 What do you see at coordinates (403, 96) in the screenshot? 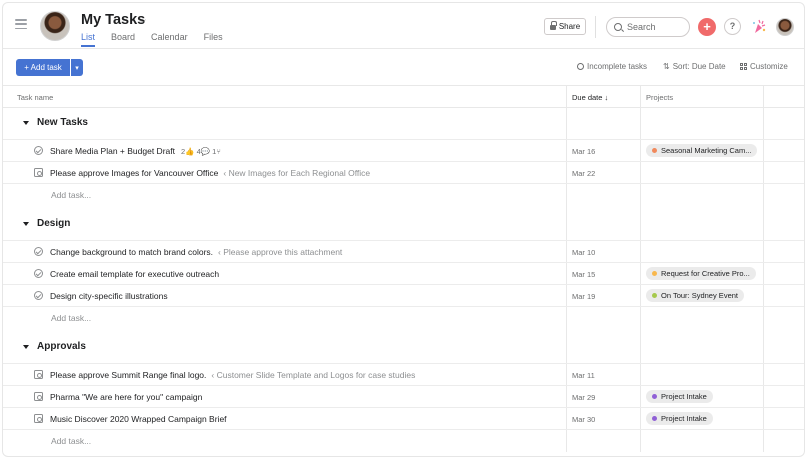
I see `table-header: Task name Due date ↓ Projects` at bounding box center [403, 96].